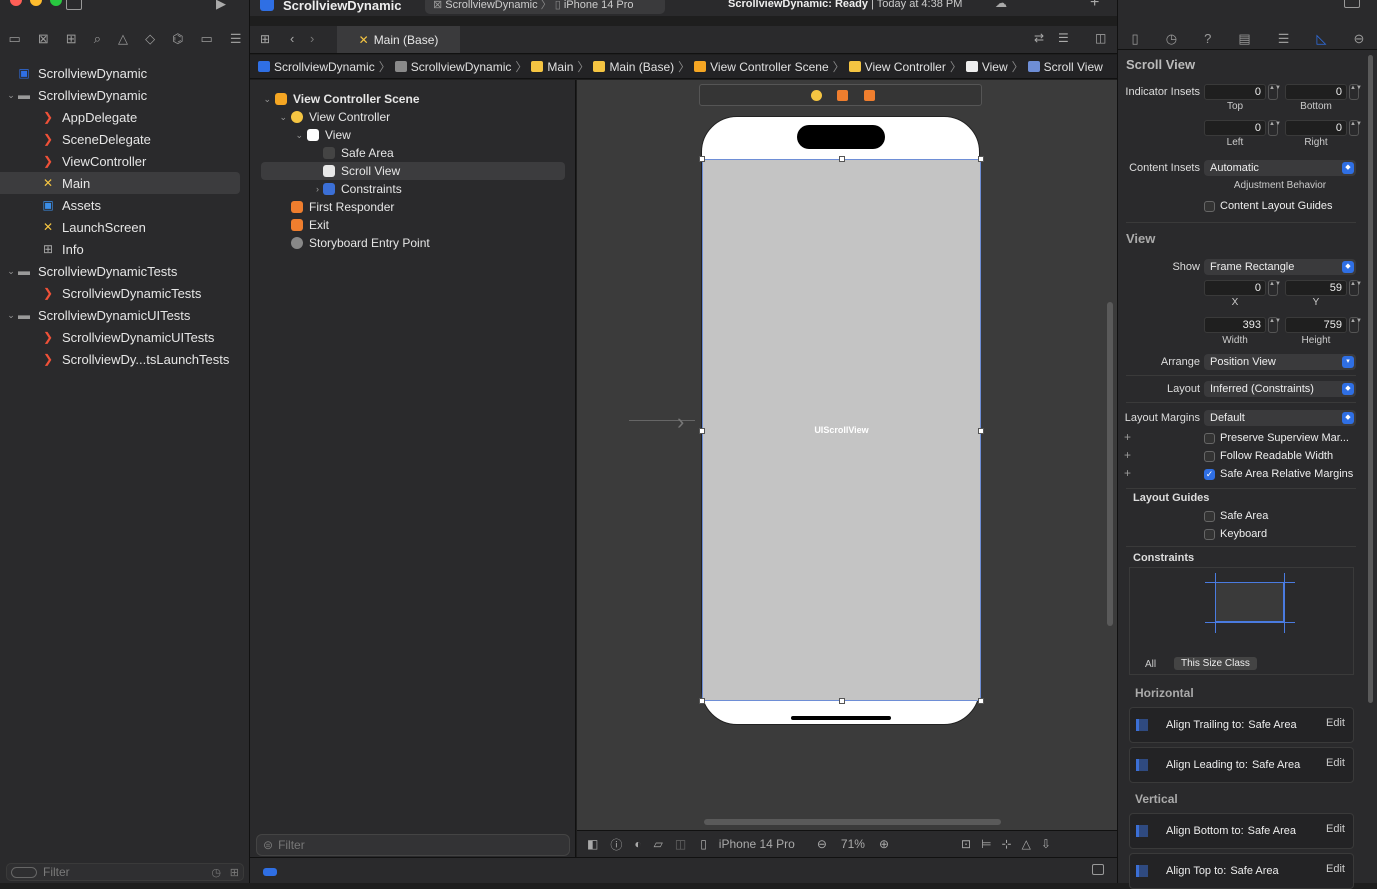 Image resolution: width=1377 pixels, height=889 pixels. Describe the element at coordinates (1284, 39) in the screenshot. I see `attributes-inspector-icon: ☰` at that location.